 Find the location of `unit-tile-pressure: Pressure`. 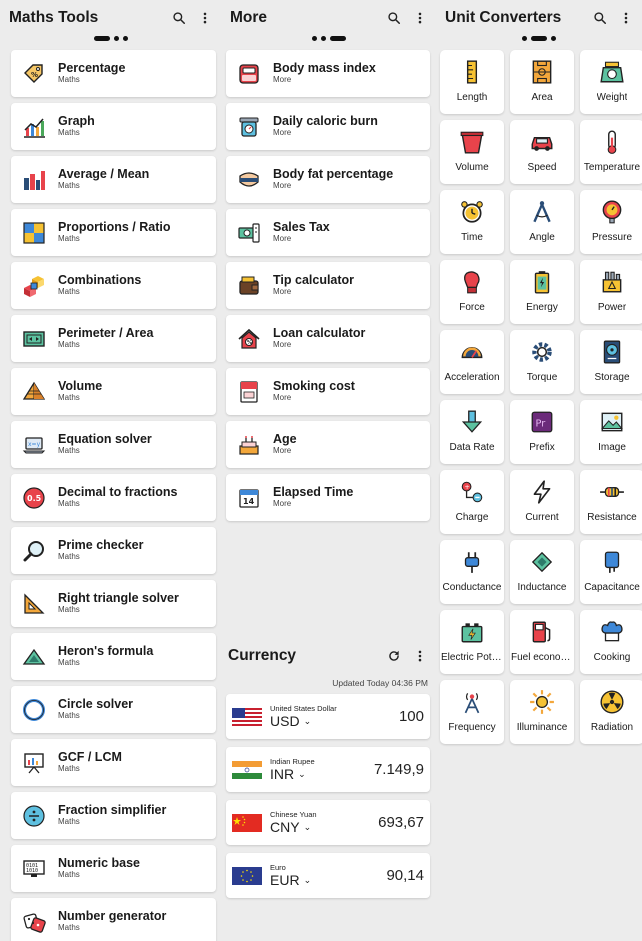

unit-tile-pressure: Pressure is located at coordinates (611, 222).